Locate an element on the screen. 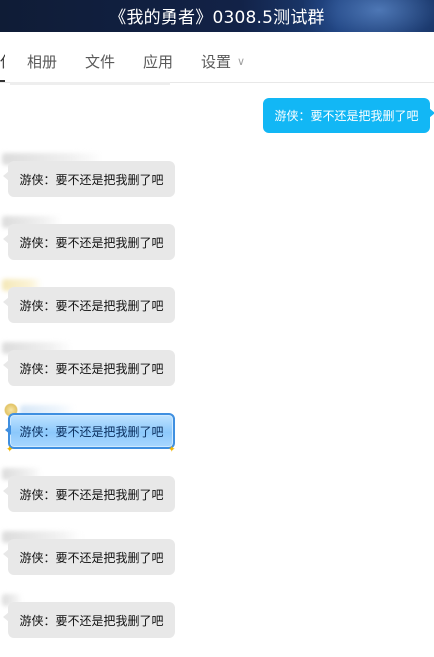 The image size is (434, 657). tab-settings: 设置 ∨ is located at coordinates (223, 61).